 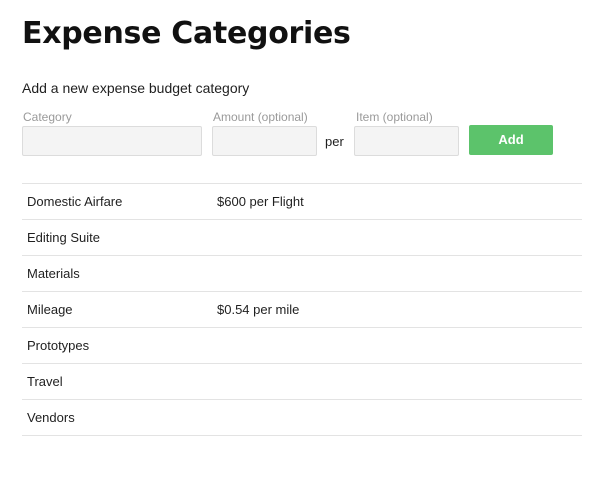 What do you see at coordinates (75, 201) in the screenshot?
I see `category-name: Domestic Airfare` at bounding box center [75, 201].